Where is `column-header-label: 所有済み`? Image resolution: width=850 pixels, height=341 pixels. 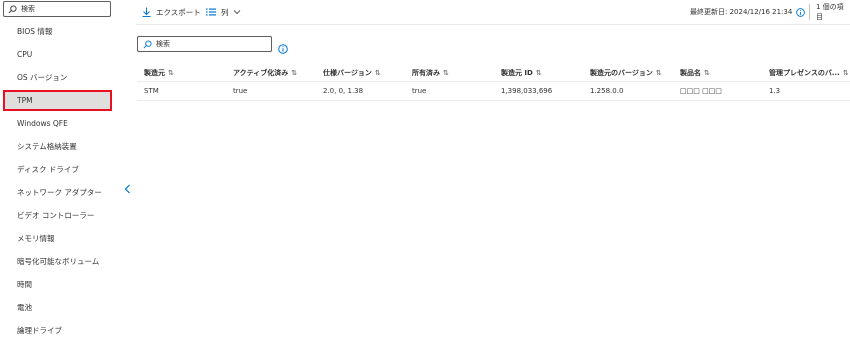 column-header-label: 所有済み is located at coordinates (426, 73).